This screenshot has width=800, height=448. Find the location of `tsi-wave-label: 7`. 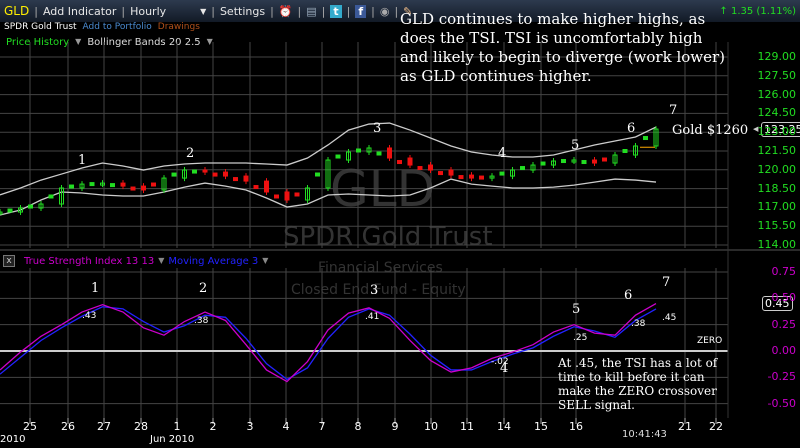

tsi-wave-label: 7 is located at coordinates (666, 282).